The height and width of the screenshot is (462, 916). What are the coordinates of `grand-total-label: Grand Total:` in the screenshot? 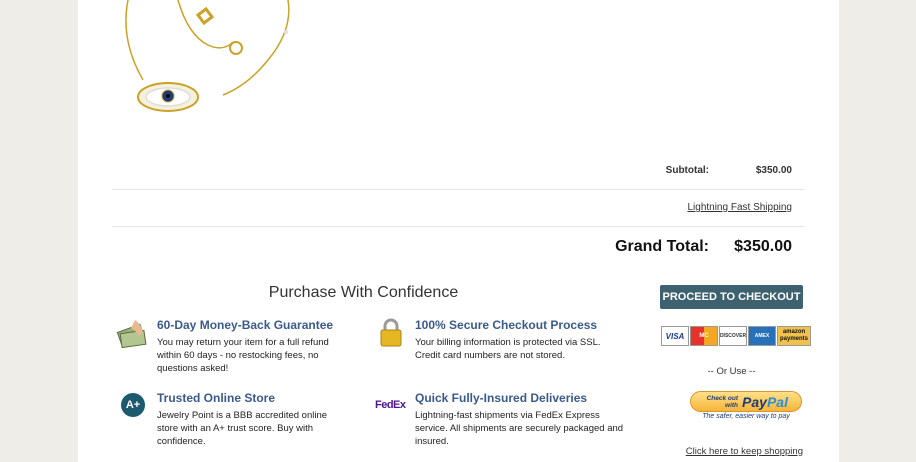 It's located at (662, 246).